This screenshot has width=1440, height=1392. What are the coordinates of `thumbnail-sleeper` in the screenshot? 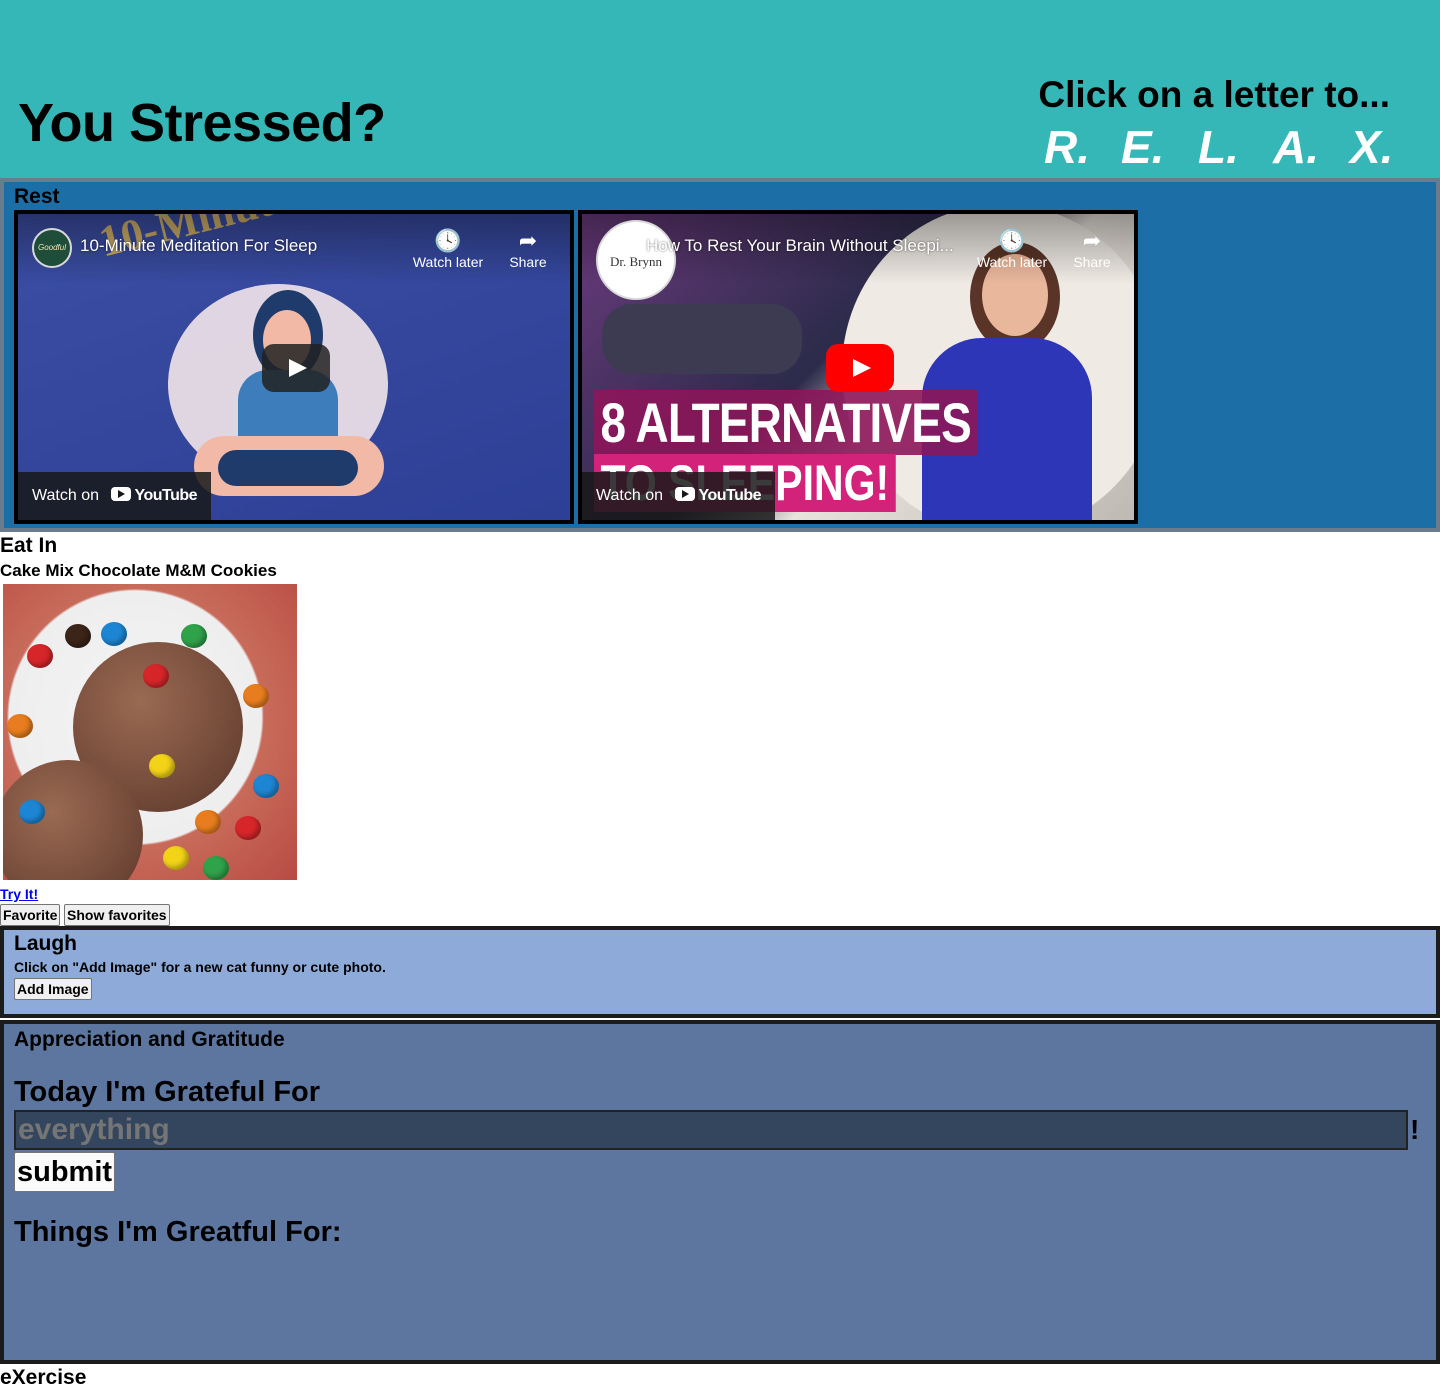 It's located at (702, 339).